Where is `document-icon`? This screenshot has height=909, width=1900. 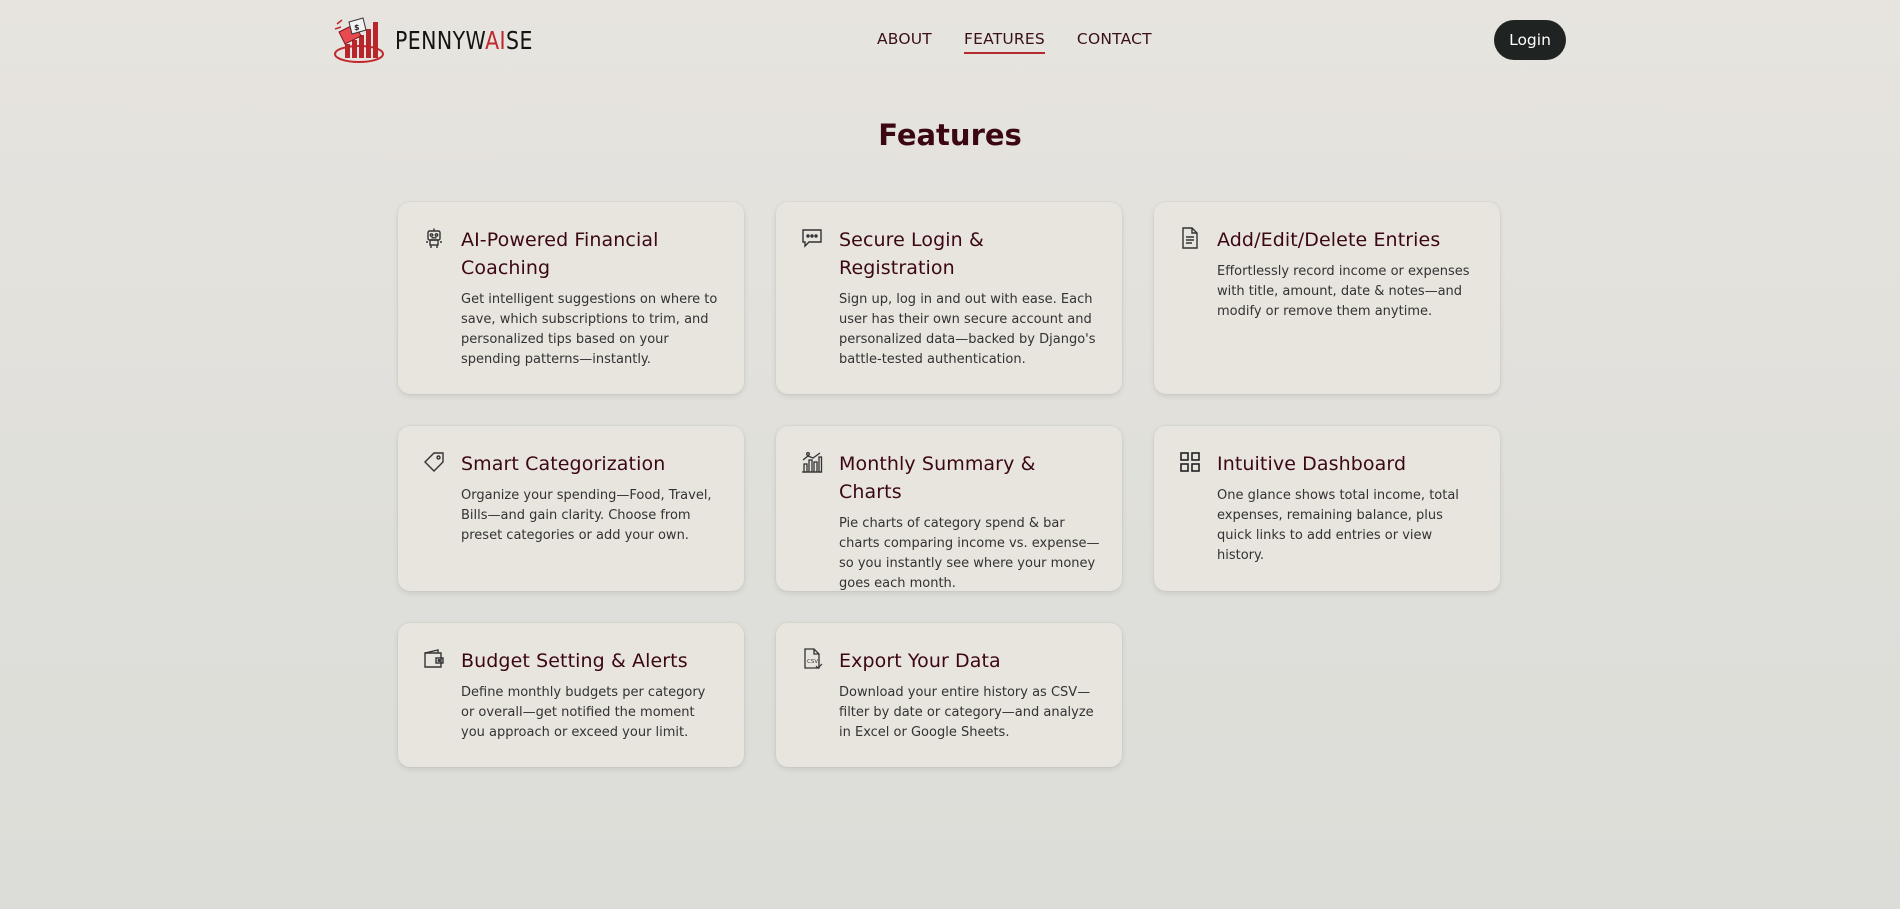 document-icon is located at coordinates (1190, 238).